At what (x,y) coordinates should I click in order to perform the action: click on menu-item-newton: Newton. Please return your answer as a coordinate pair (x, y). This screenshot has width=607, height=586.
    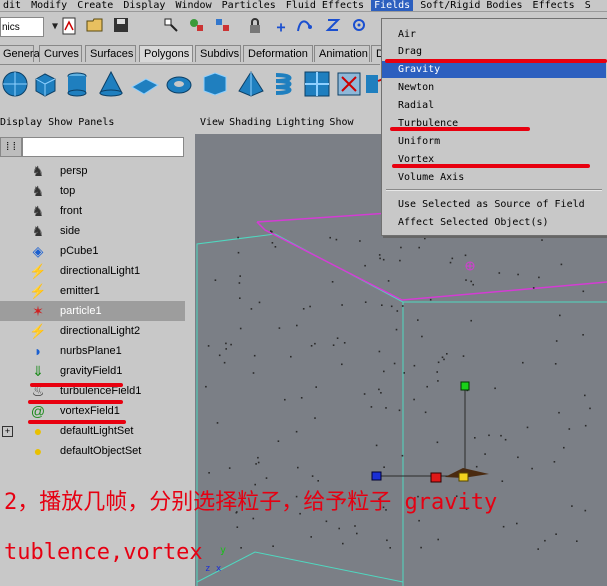
    Looking at the image, I should click on (494, 87).